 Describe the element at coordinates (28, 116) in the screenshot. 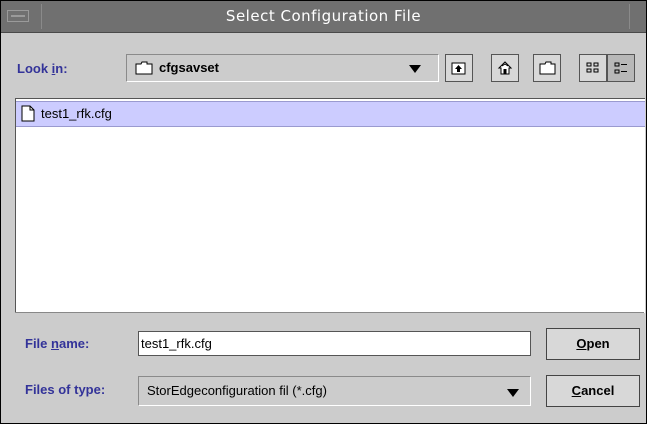

I see `file-icon` at that location.